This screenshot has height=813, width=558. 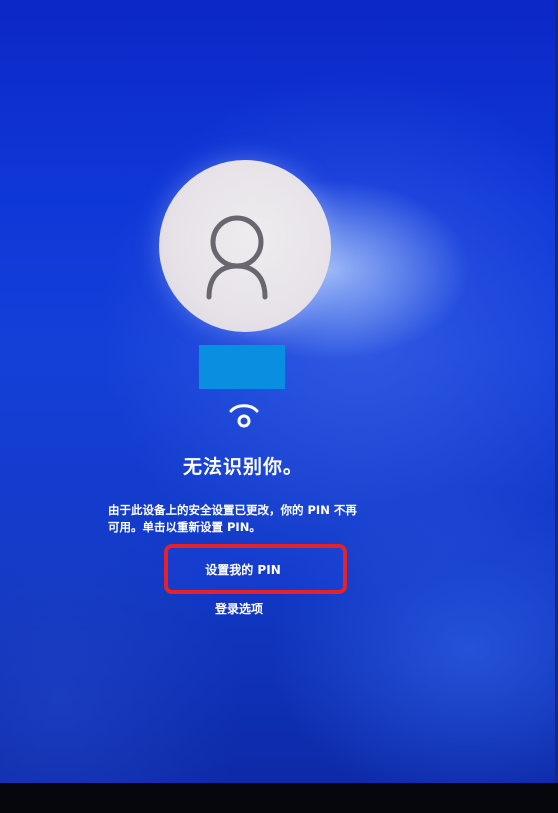 I want to click on message-line-1: 由于此设备上的安全设置已更改，你的 PIN 不再, so click(x=232, y=510).